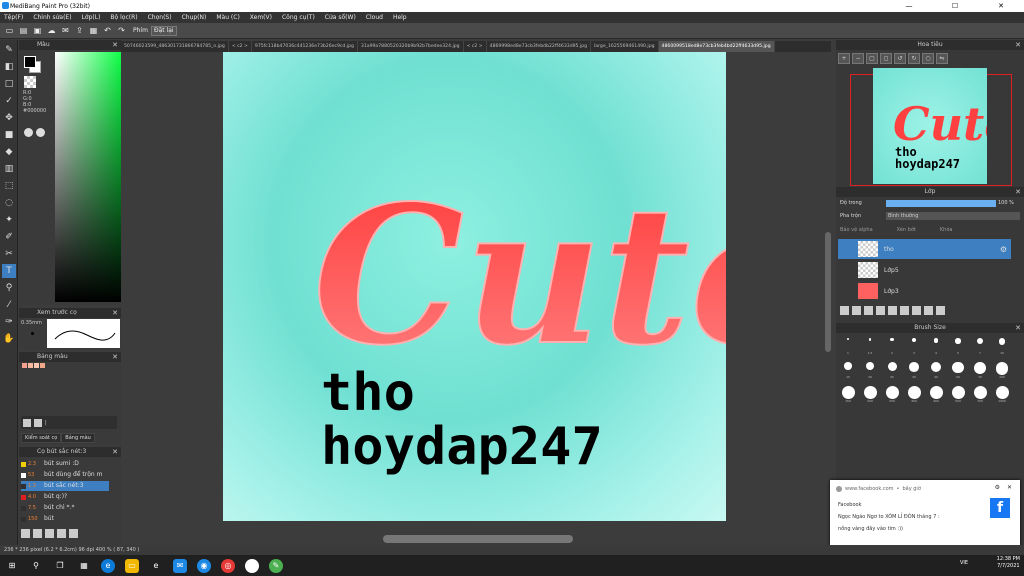  Describe the element at coordinates (1002, 344) in the screenshot. I see `brush-size-option: 10` at that location.